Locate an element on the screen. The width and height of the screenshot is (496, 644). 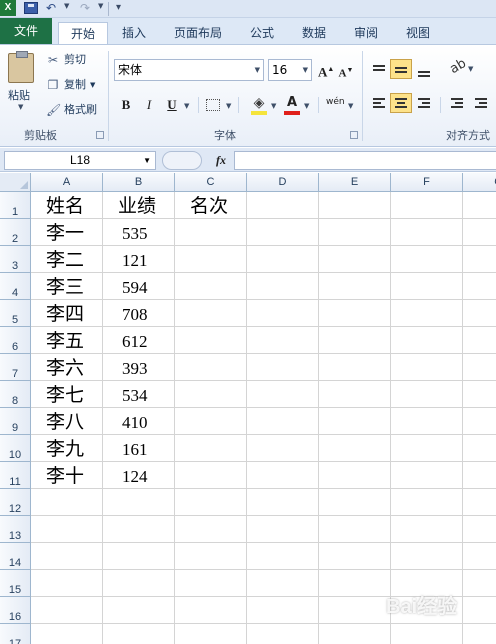
underline-button: U is located at coordinates (172, 105).